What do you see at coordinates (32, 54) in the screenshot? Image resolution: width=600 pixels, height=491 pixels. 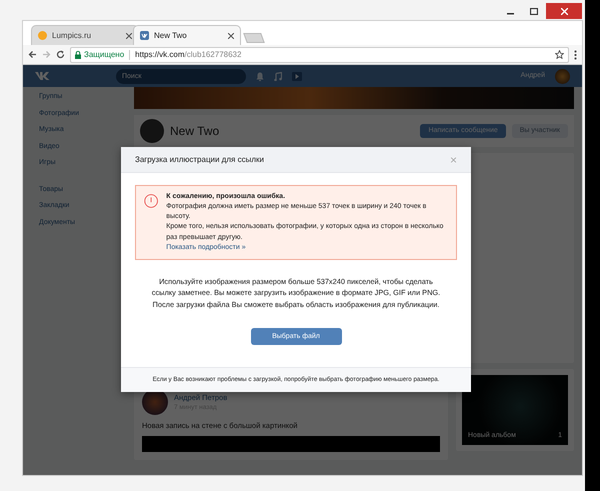 I see `back-icon` at bounding box center [32, 54].